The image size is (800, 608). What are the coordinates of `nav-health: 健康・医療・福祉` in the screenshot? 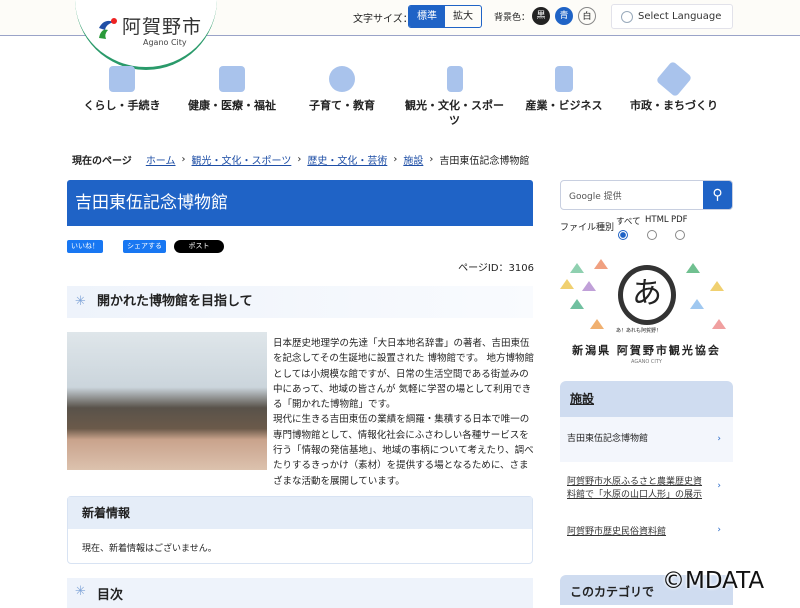 It's located at (232, 89).